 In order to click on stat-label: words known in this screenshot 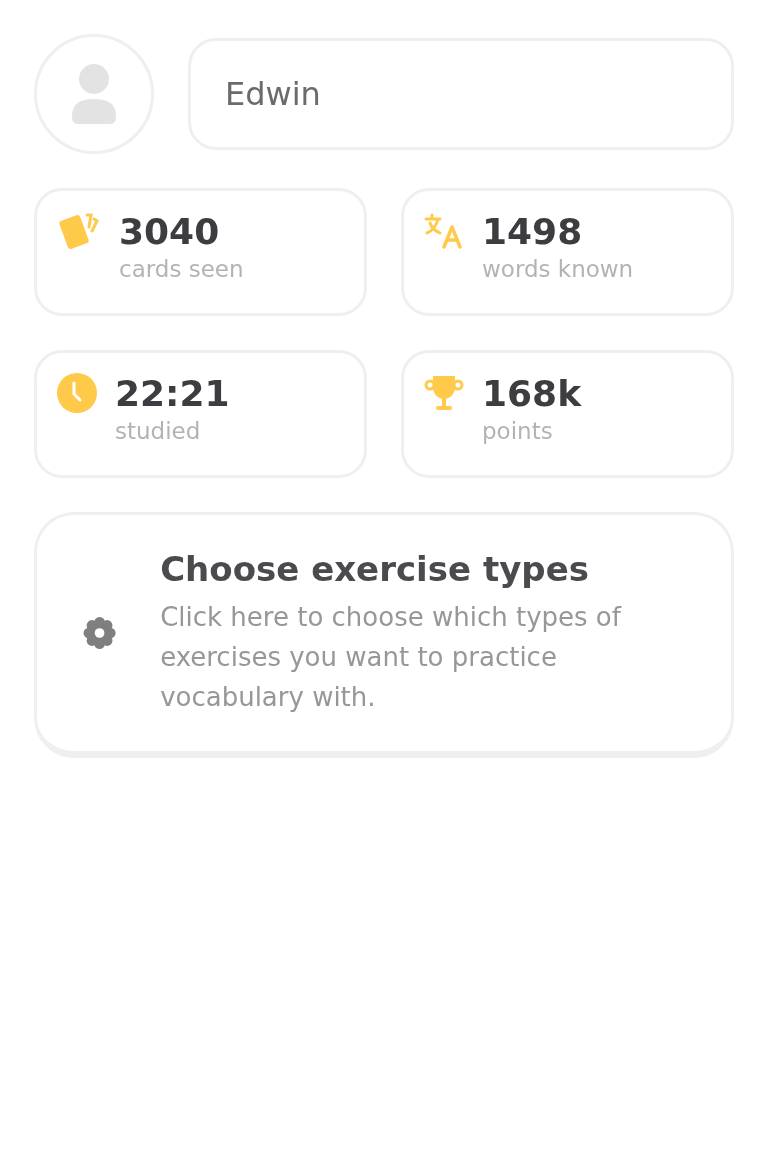, I will do `click(558, 269)`.